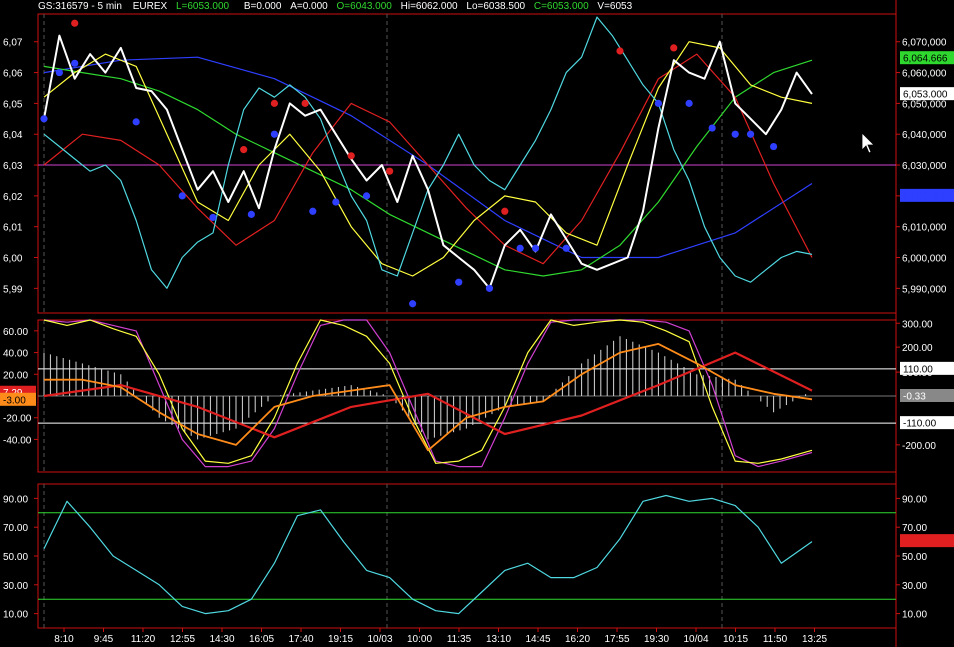 The image size is (954, 647). I want to click on y-tick-label-right: 6,070,000, so click(924, 43).